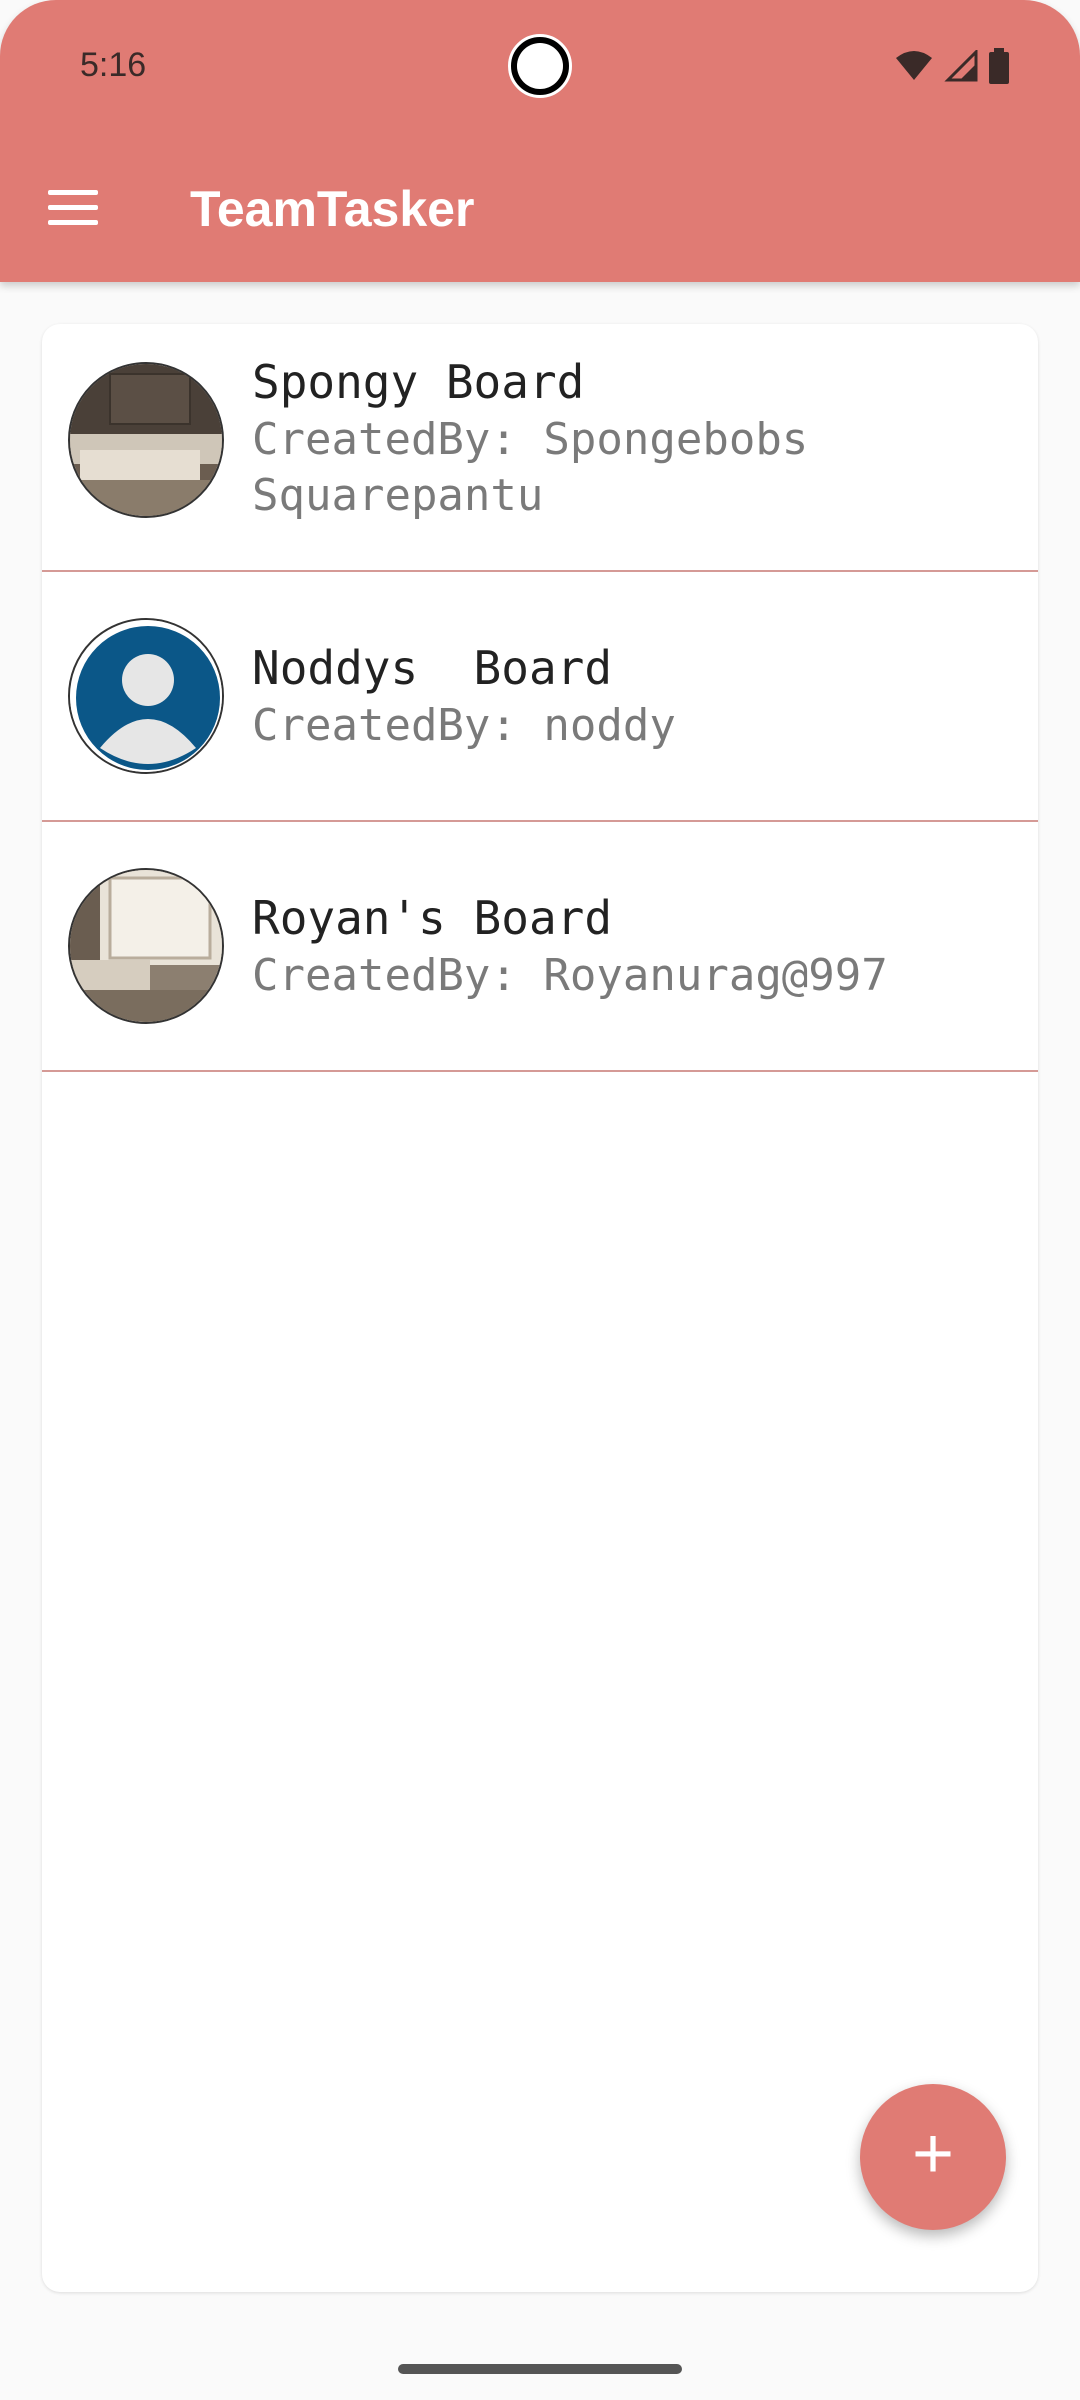 Image resolution: width=1080 pixels, height=2400 pixels. What do you see at coordinates (113, 65) in the screenshot?
I see `status-time: 5:16` at bounding box center [113, 65].